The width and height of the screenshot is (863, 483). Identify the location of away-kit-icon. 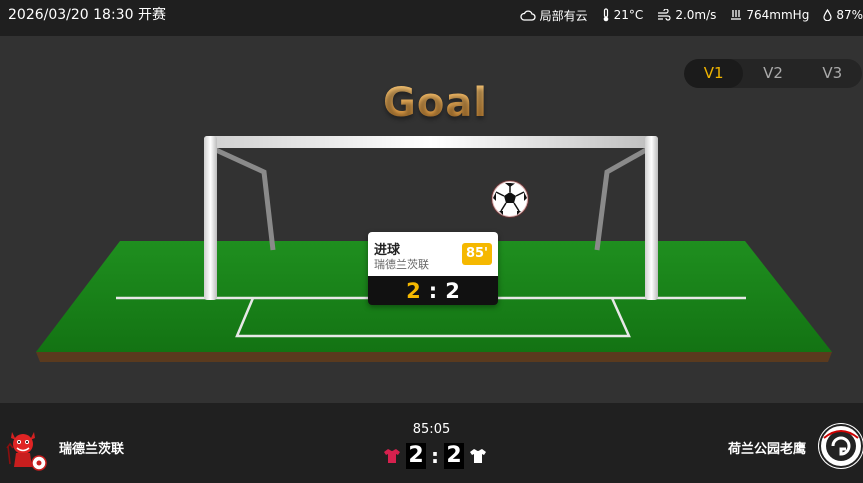
(478, 456).